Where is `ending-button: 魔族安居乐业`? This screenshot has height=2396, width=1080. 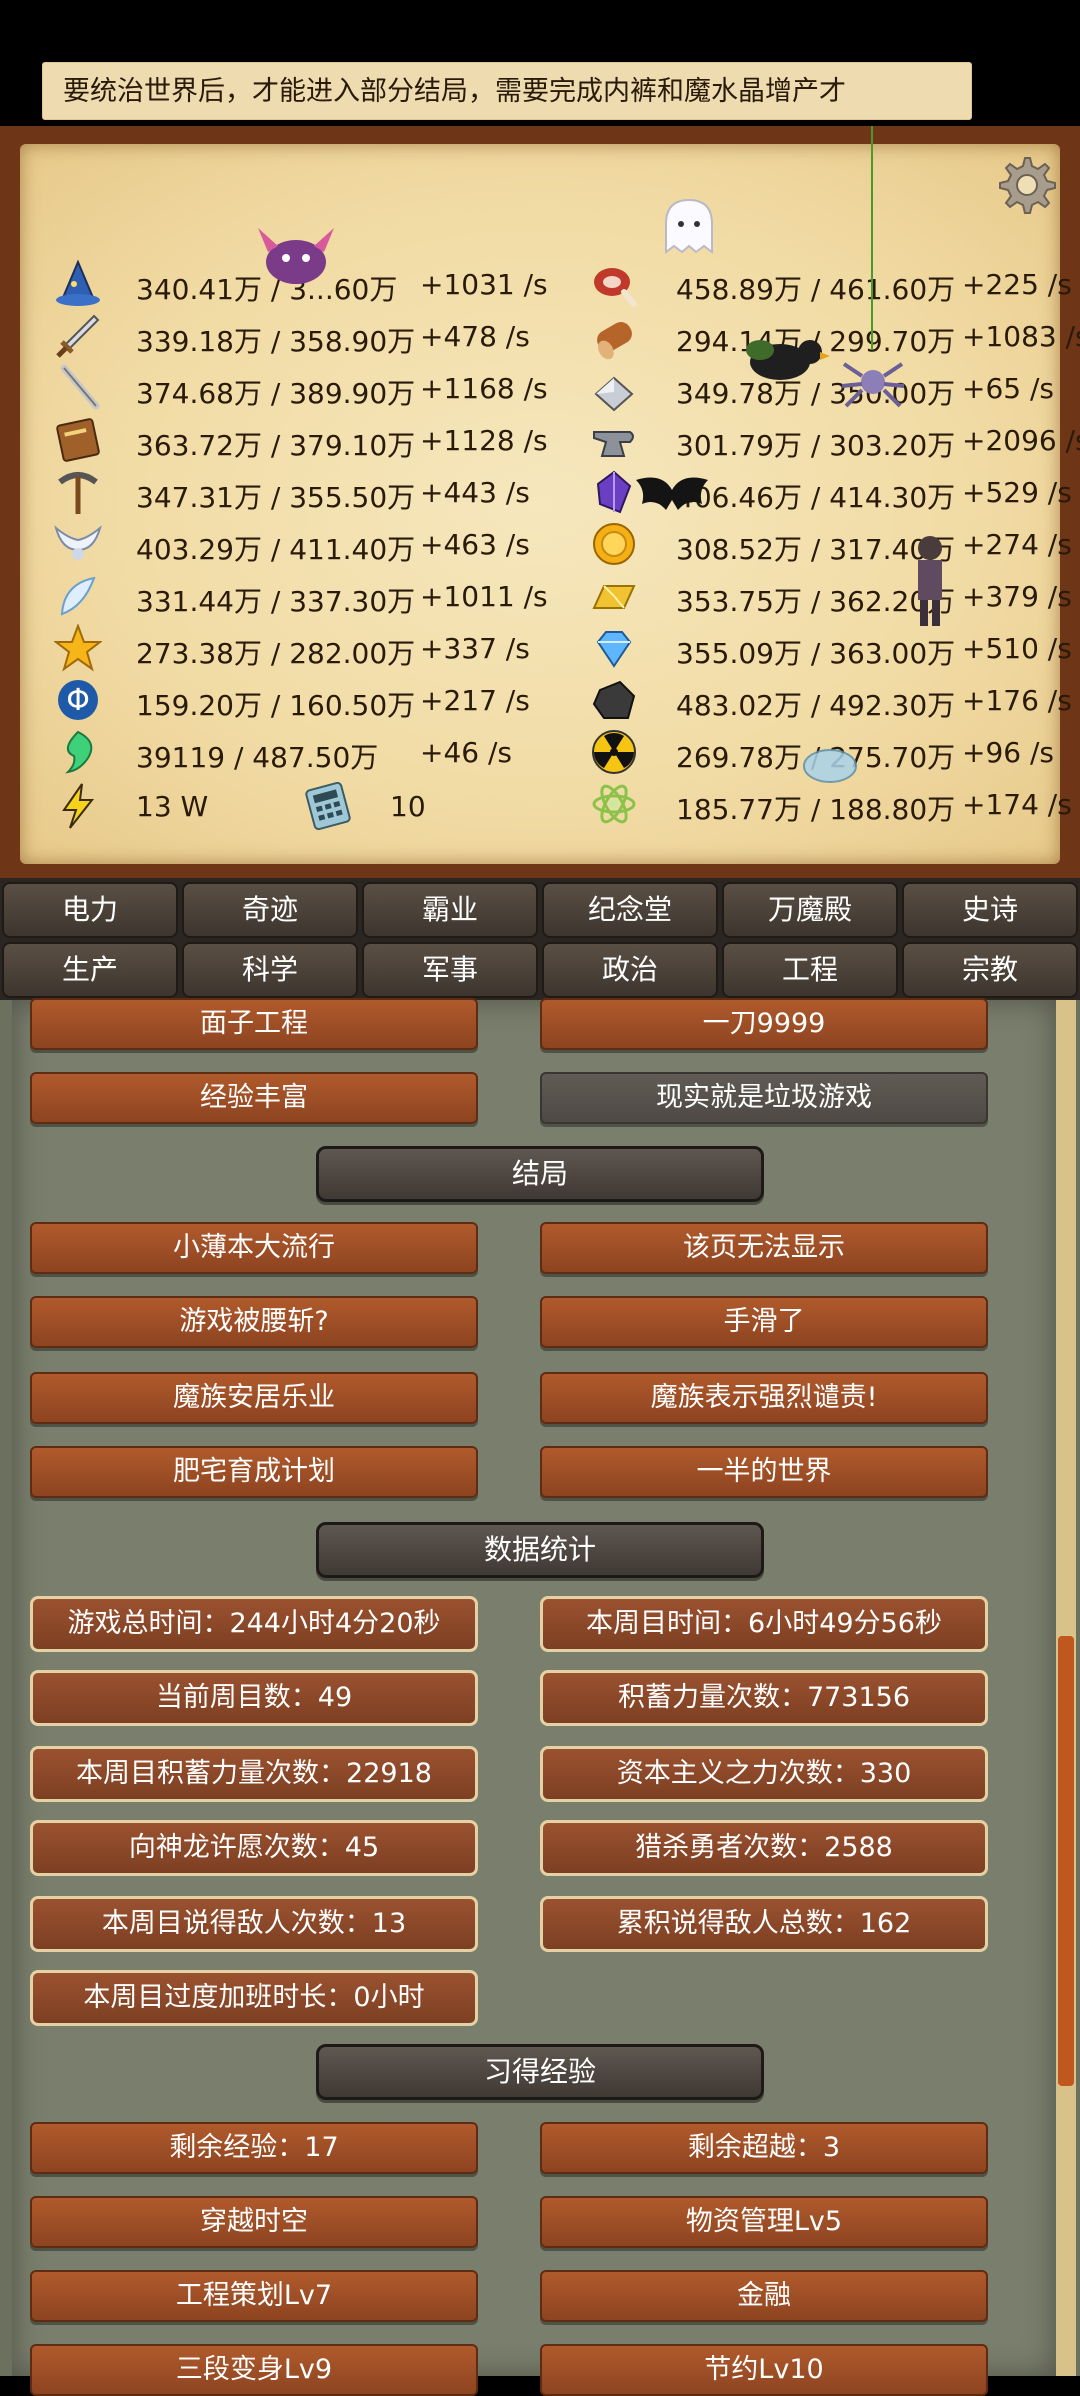 ending-button: 魔族安居乐业 is located at coordinates (254, 1398).